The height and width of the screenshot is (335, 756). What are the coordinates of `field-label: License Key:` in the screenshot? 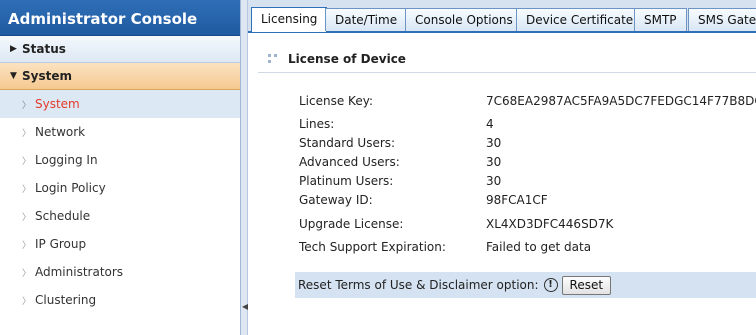 It's located at (336, 101).